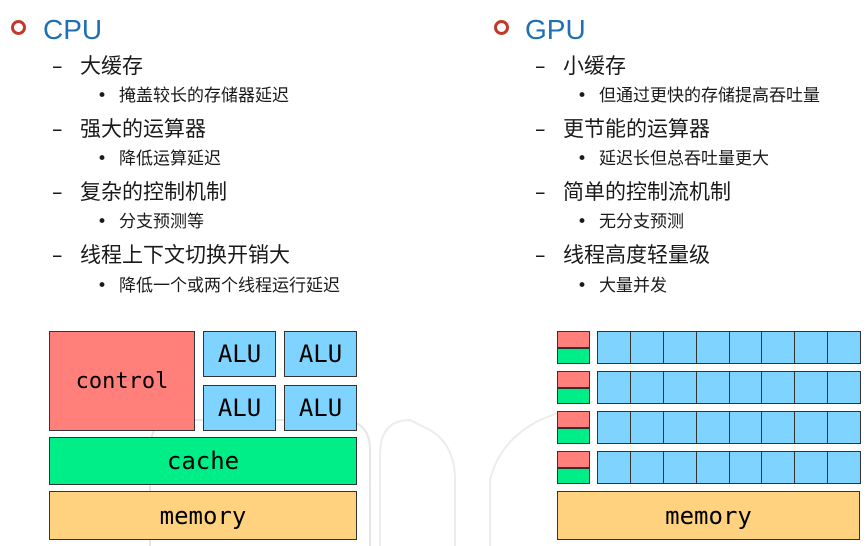  What do you see at coordinates (203, 515) in the screenshot?
I see `cpu-memory-block: memory` at bounding box center [203, 515].